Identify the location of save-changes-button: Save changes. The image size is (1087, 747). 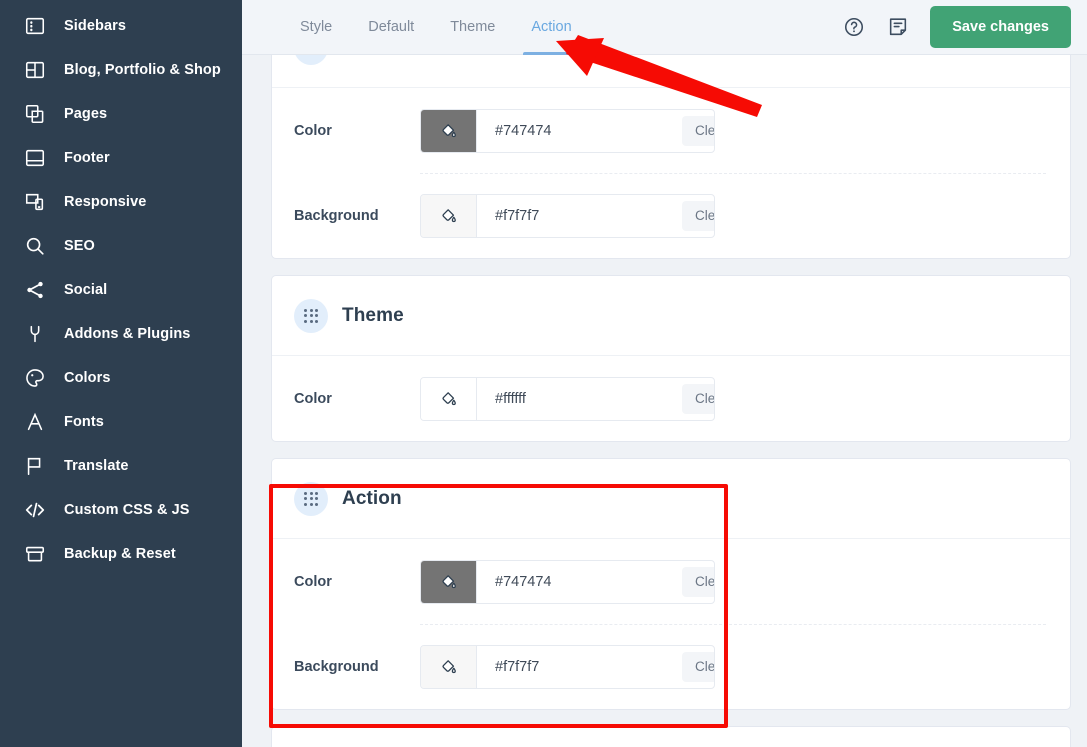
(1000, 27).